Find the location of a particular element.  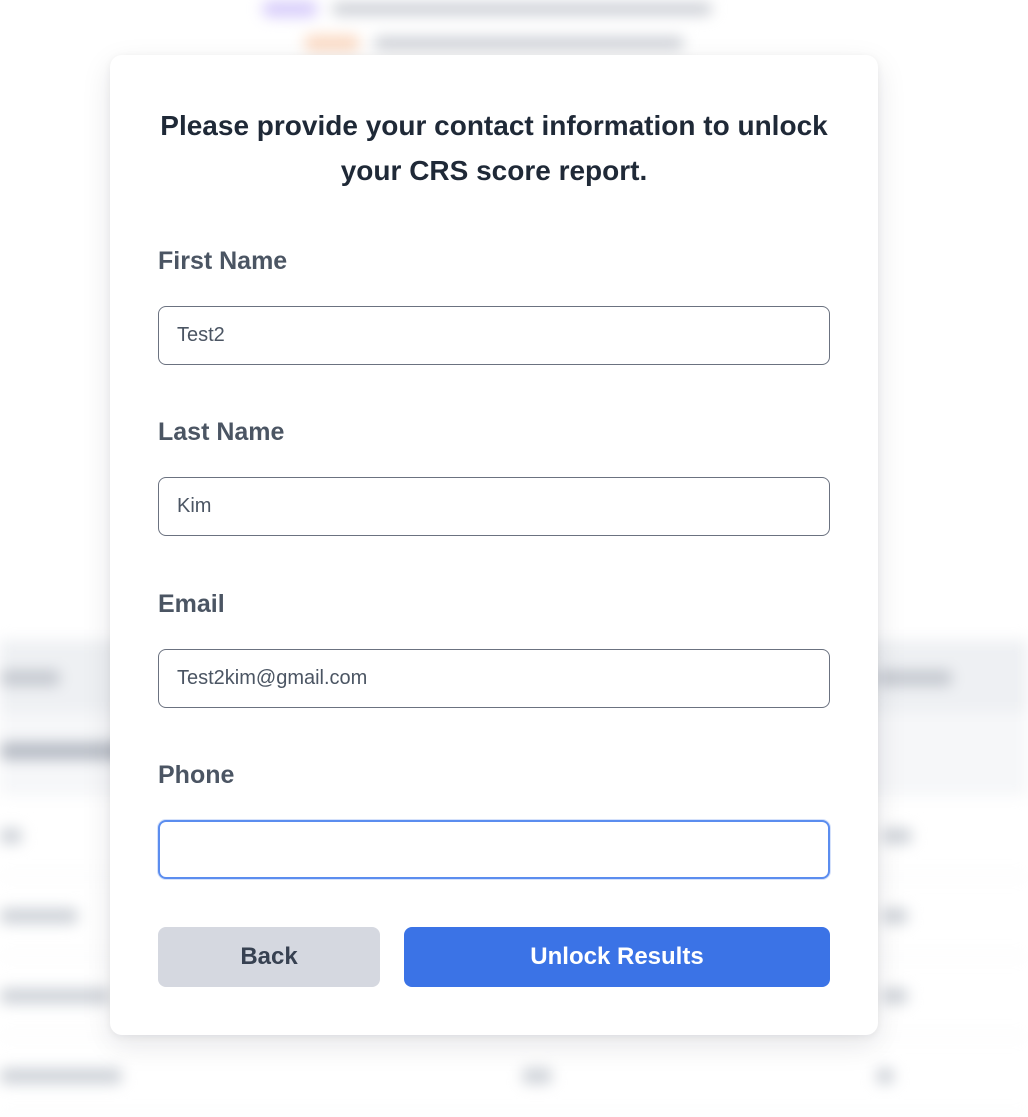

first-name-label: First Name is located at coordinates (223, 261).